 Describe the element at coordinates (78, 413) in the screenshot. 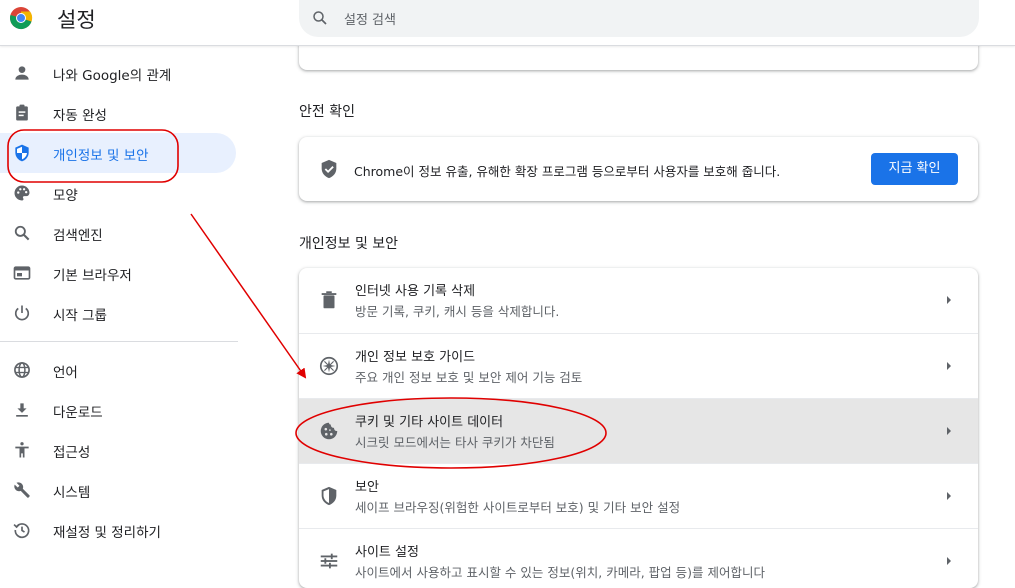

I see `sidebar-item-label: 다운로드` at that location.